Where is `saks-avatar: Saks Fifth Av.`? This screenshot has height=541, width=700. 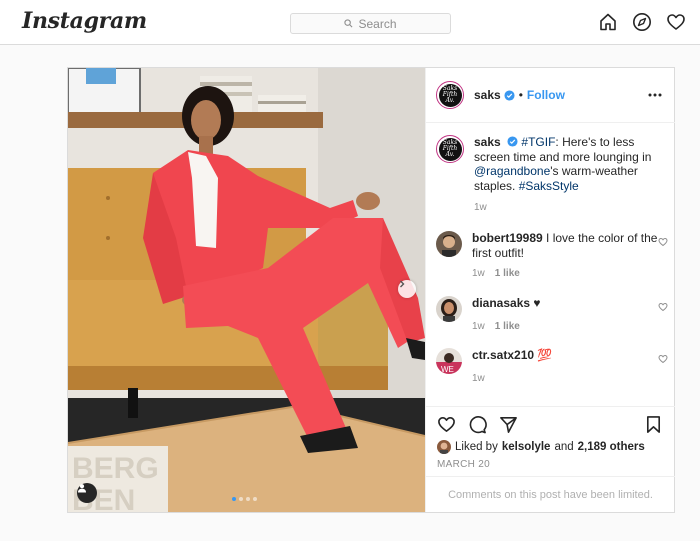 saks-avatar: Saks Fifth Av. is located at coordinates (450, 95).